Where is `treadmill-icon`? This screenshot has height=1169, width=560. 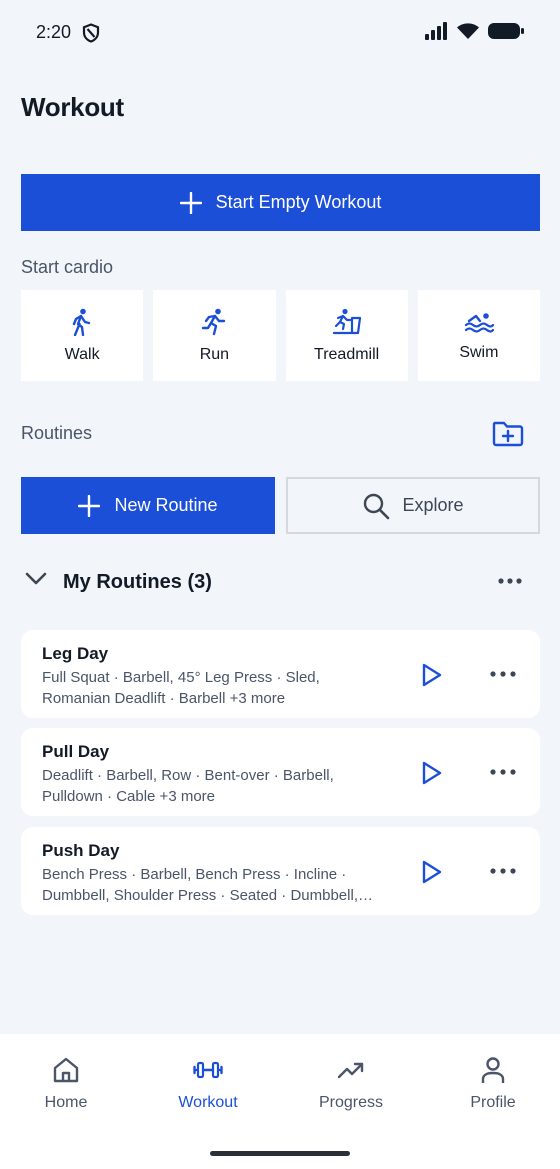
treadmill-icon is located at coordinates (346, 321).